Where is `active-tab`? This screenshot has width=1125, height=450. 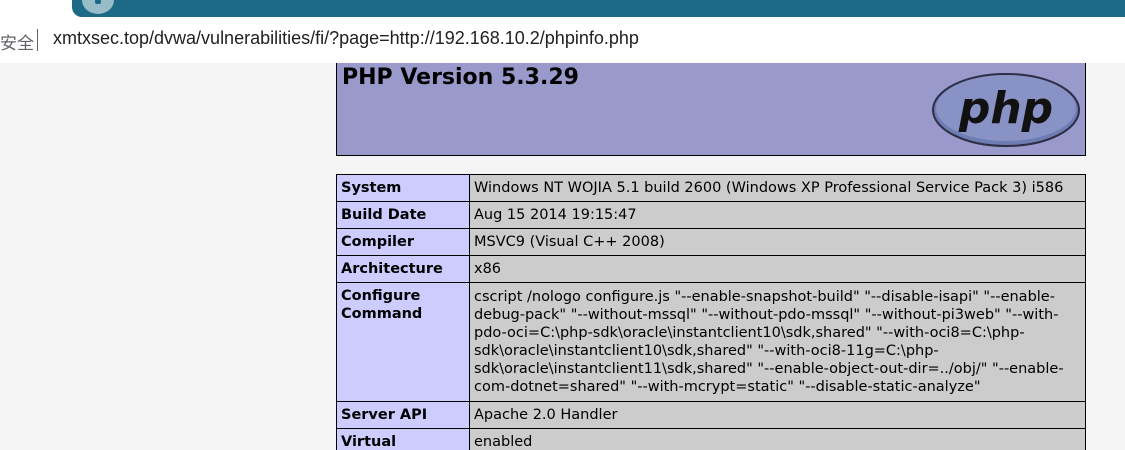
active-tab is located at coordinates (598, 8).